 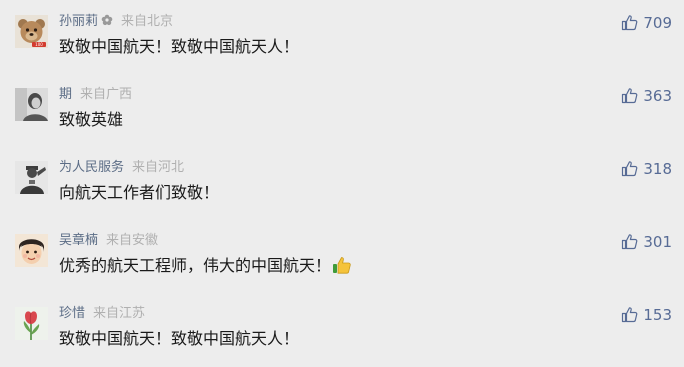 I want to click on nickname: 吴章楠, so click(x=78, y=240).